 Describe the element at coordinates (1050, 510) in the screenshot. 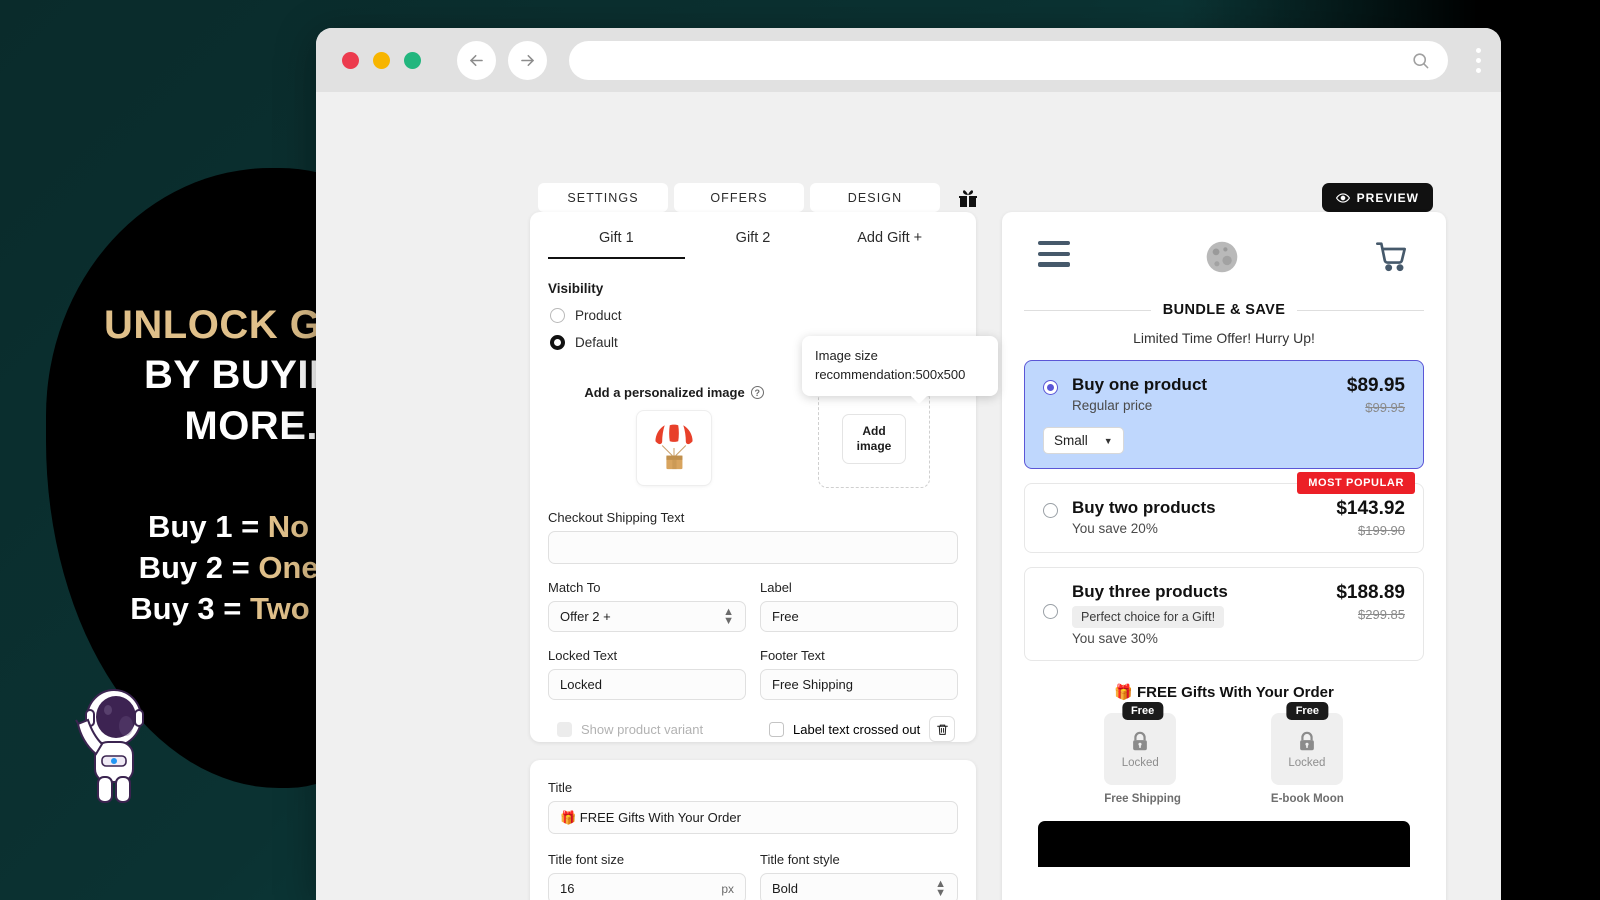

I see `offer-2-radio` at that location.